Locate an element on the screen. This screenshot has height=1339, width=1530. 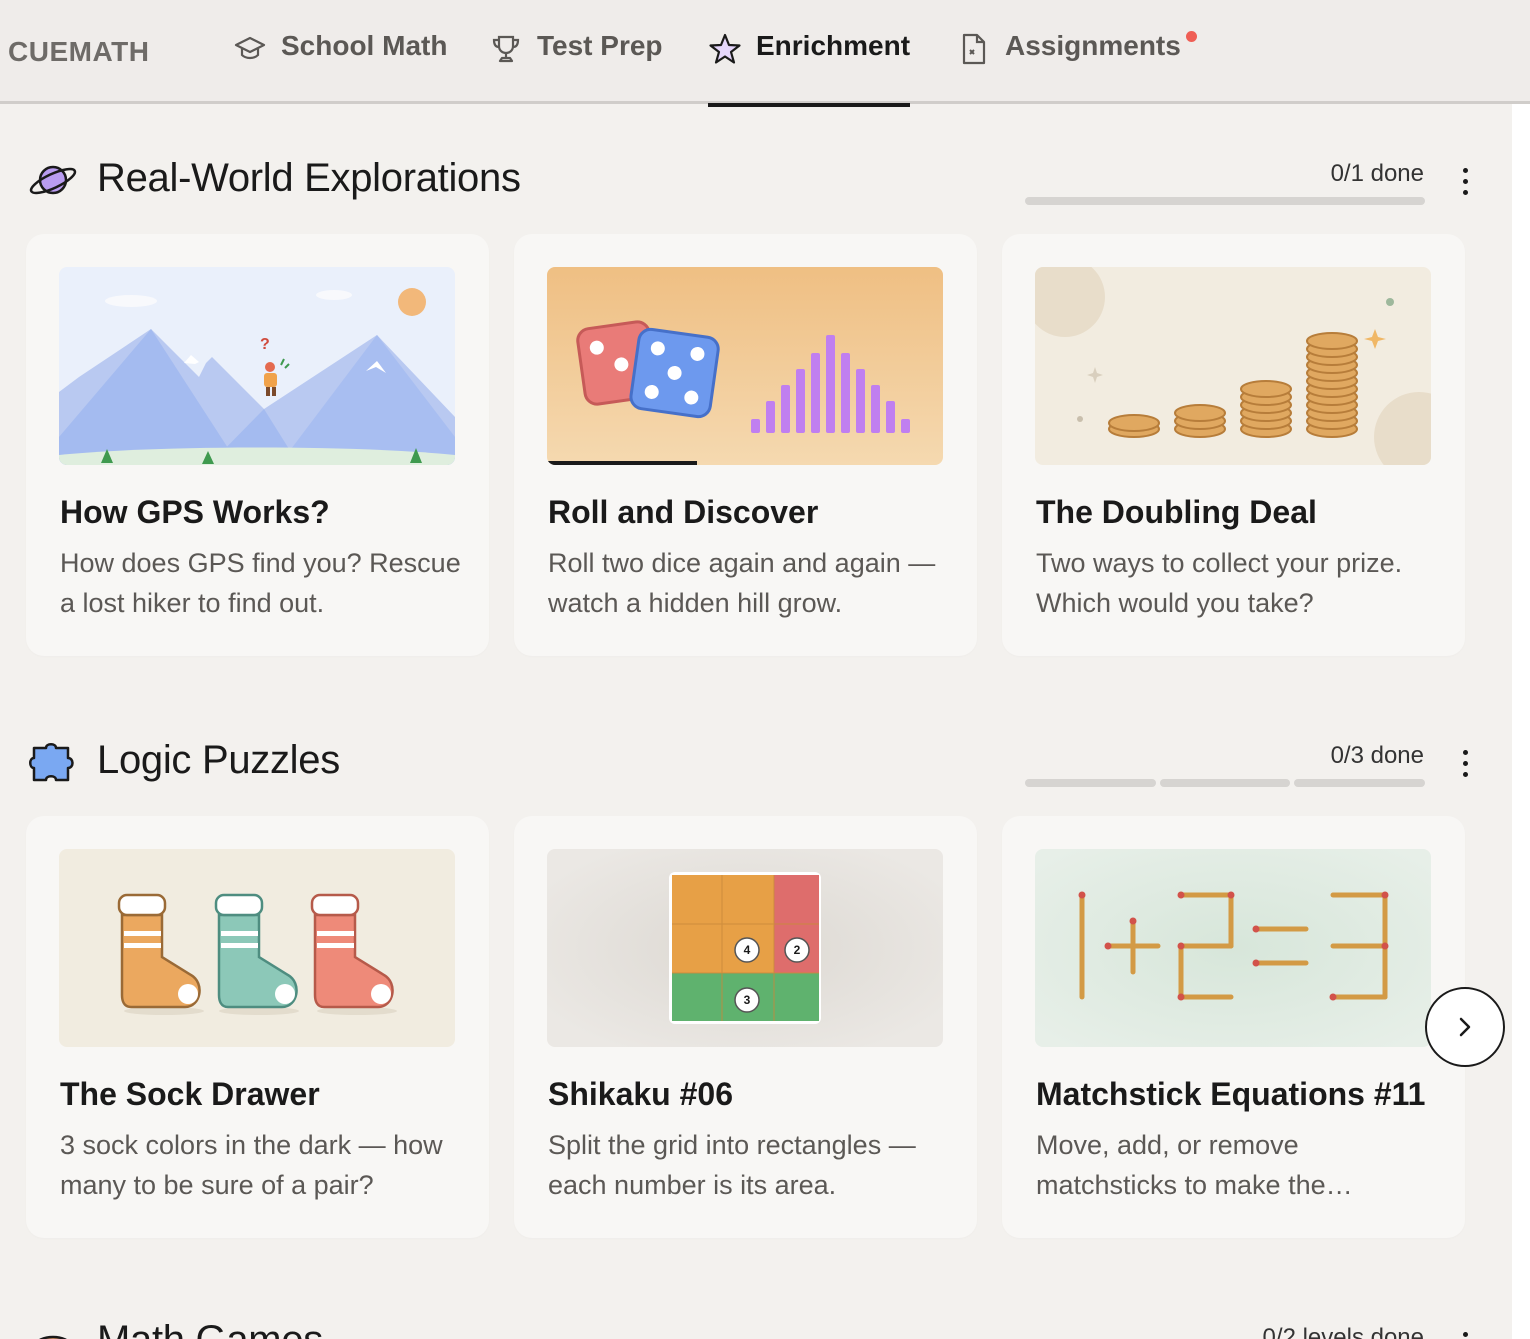
card-thumbnail: 4 2 3 is located at coordinates (745, 948).